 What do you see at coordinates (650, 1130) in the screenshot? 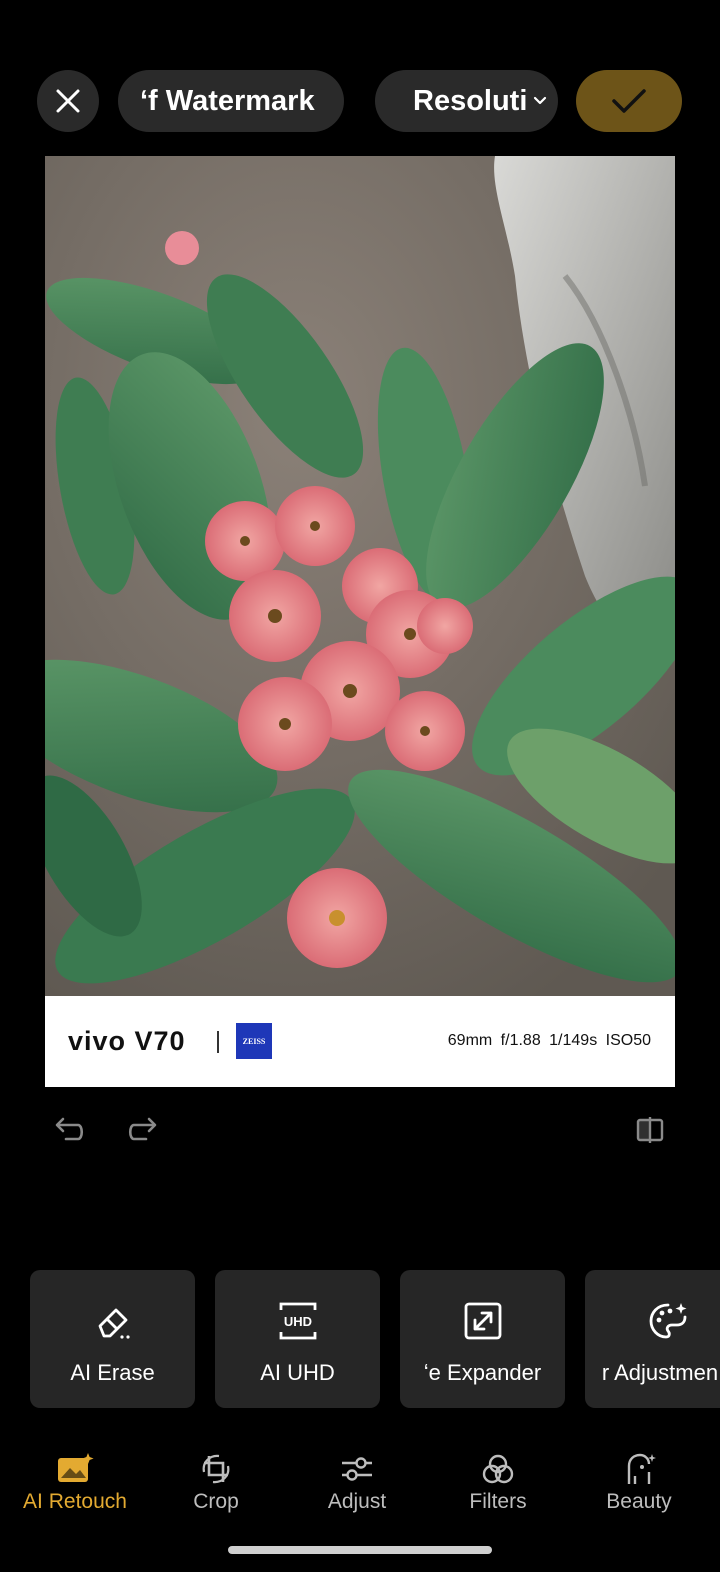
I see `compare-icon` at bounding box center [650, 1130].